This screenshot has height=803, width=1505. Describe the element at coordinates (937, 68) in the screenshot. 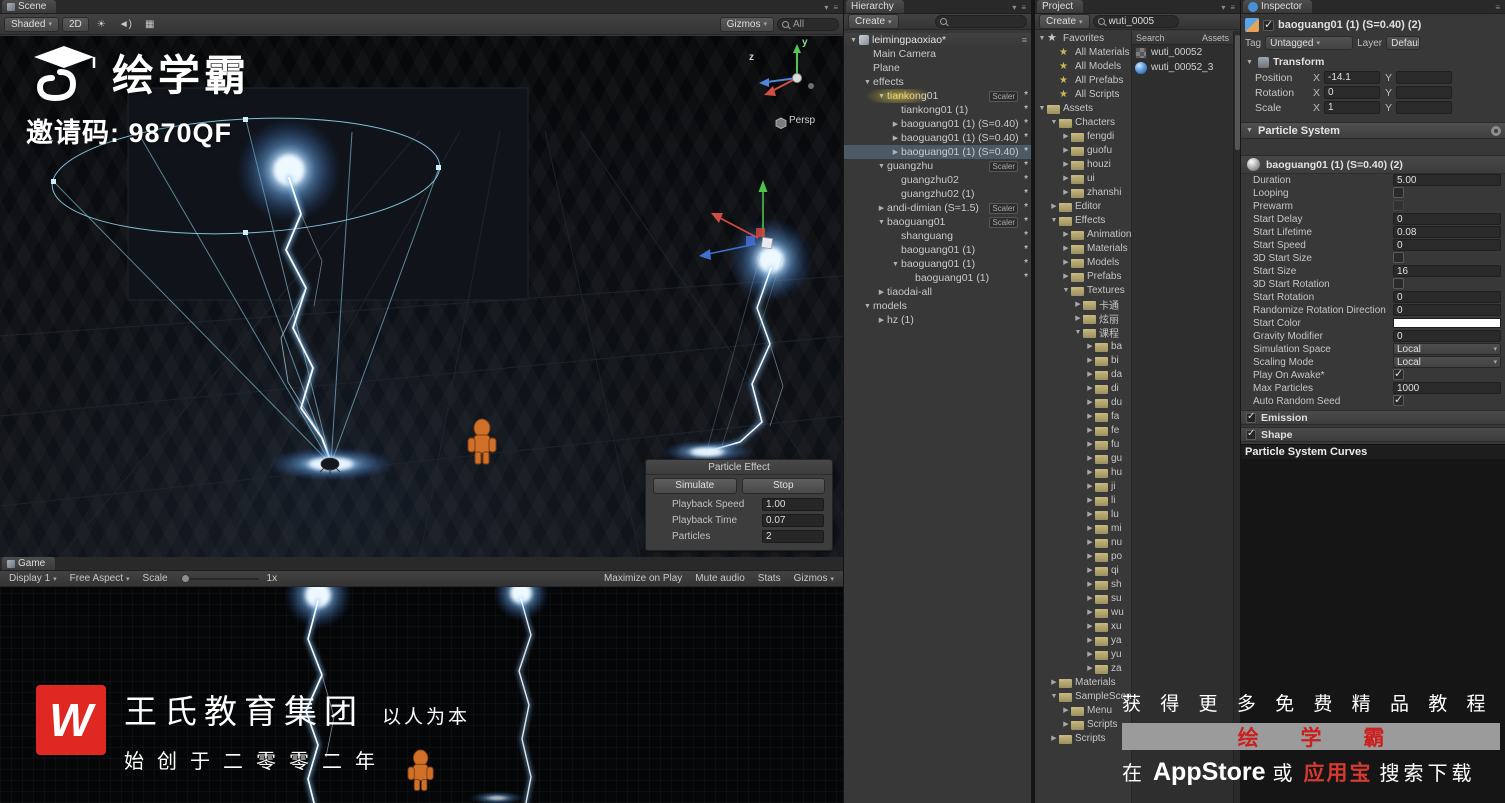

I see `hierarchy-item: Plane * ≡` at that location.